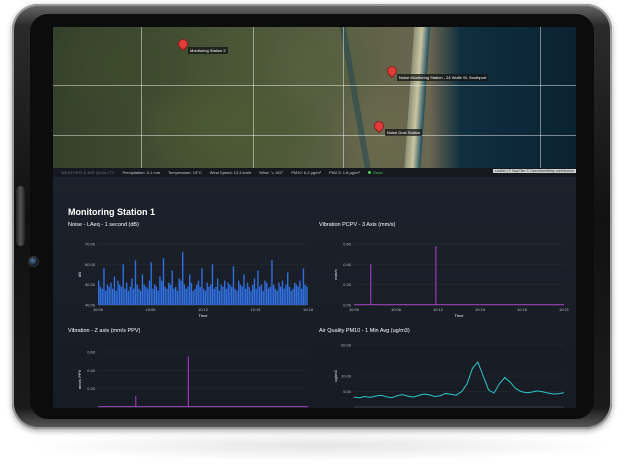  What do you see at coordinates (346, 345) in the screenshot?
I see `y-tick-label: 20.00` at bounding box center [346, 345].